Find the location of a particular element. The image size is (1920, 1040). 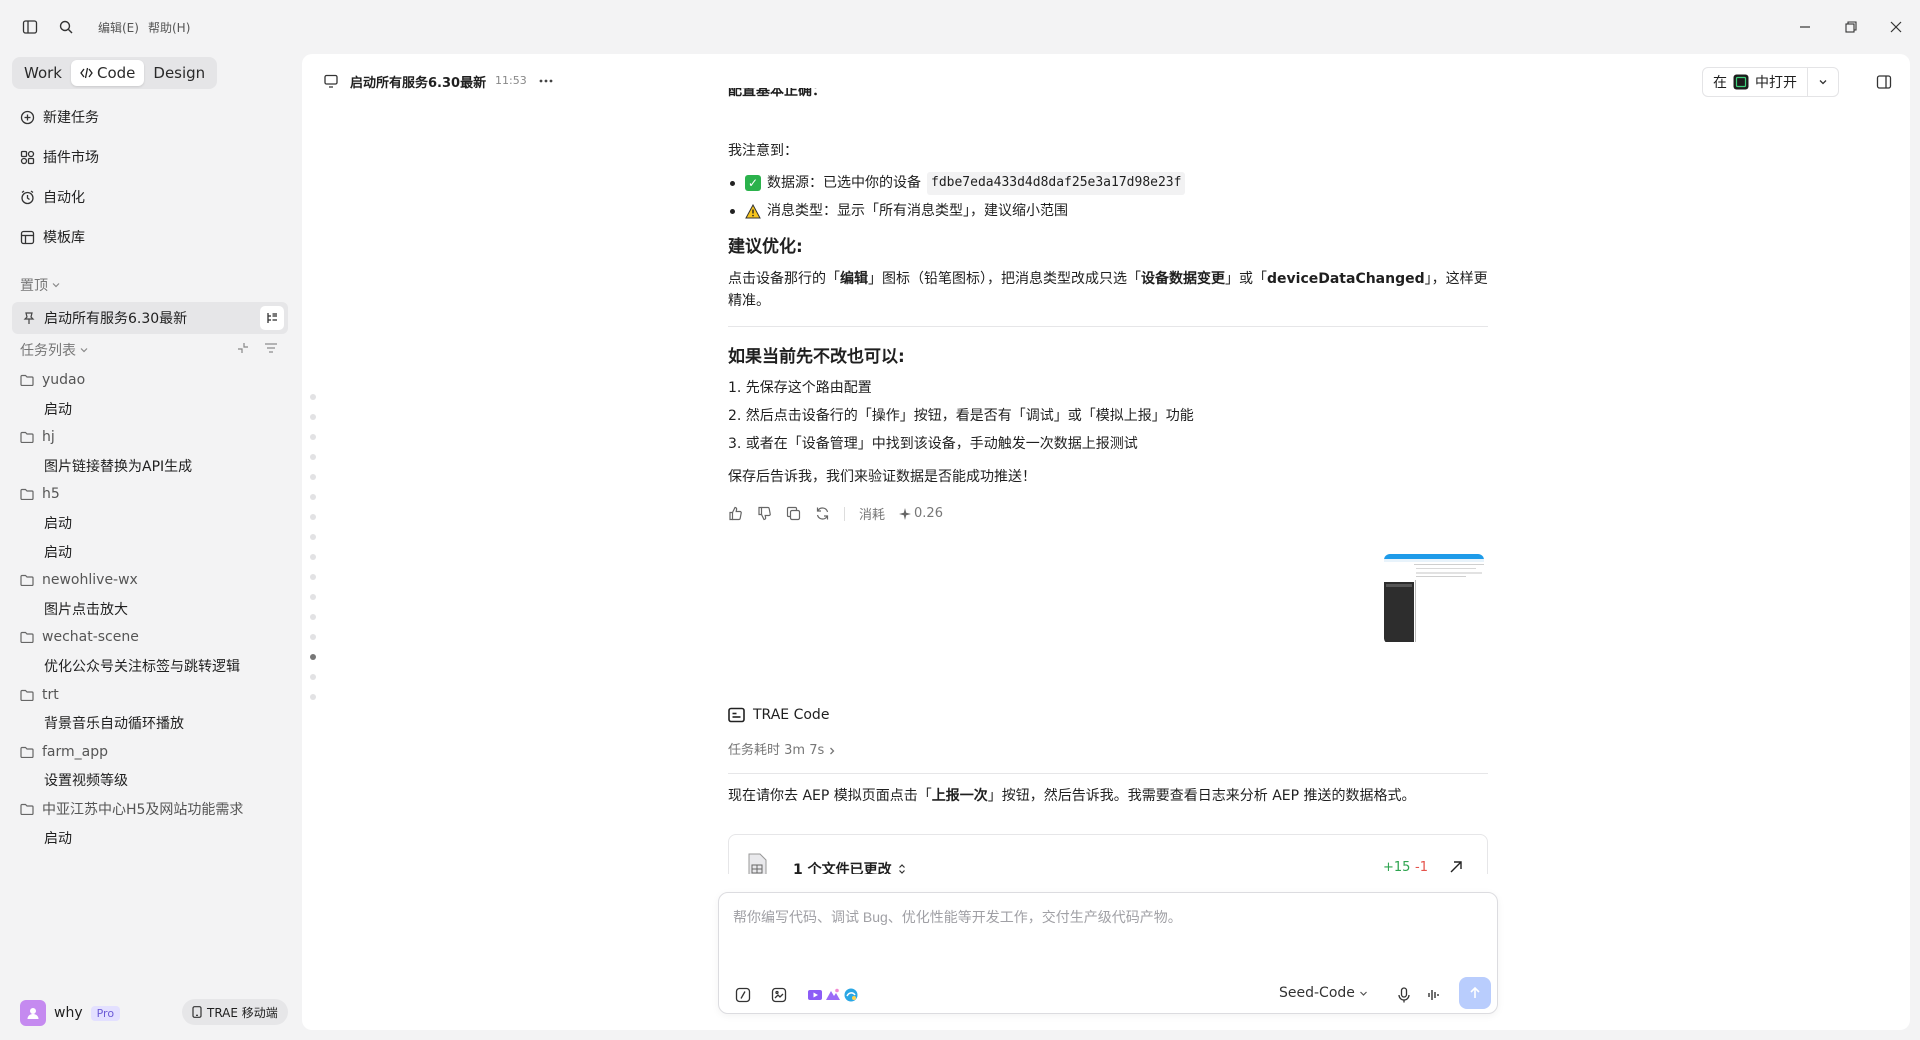

nav-plugin-market-label: 插件市场 is located at coordinates (71, 158).